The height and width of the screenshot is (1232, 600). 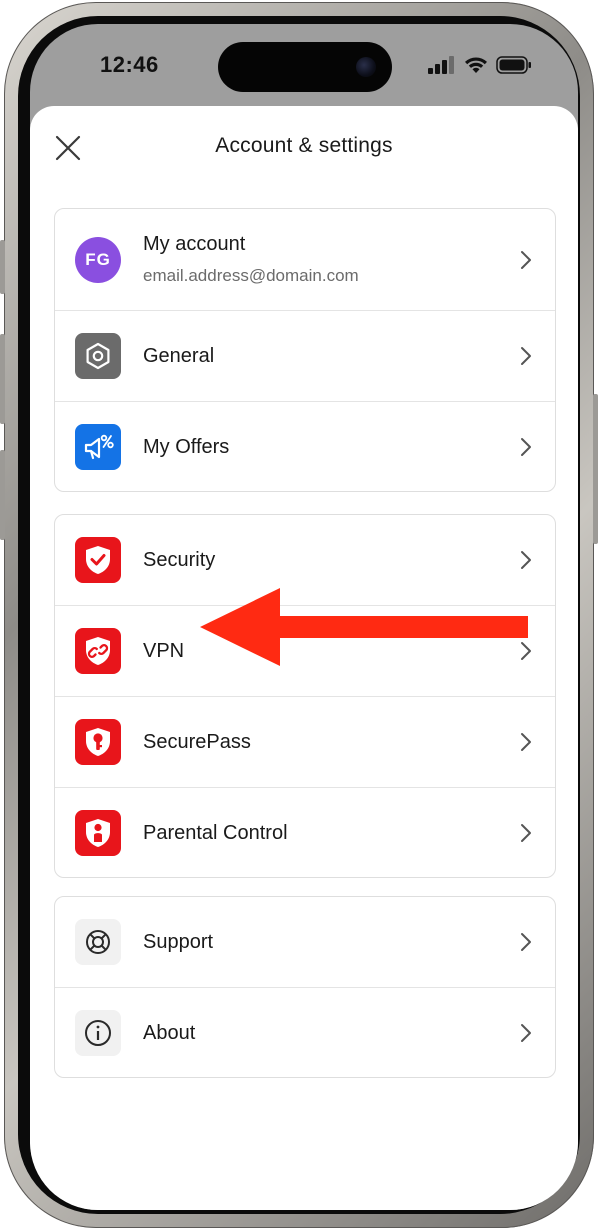 I want to click on general-row: General, so click(x=305, y=355).